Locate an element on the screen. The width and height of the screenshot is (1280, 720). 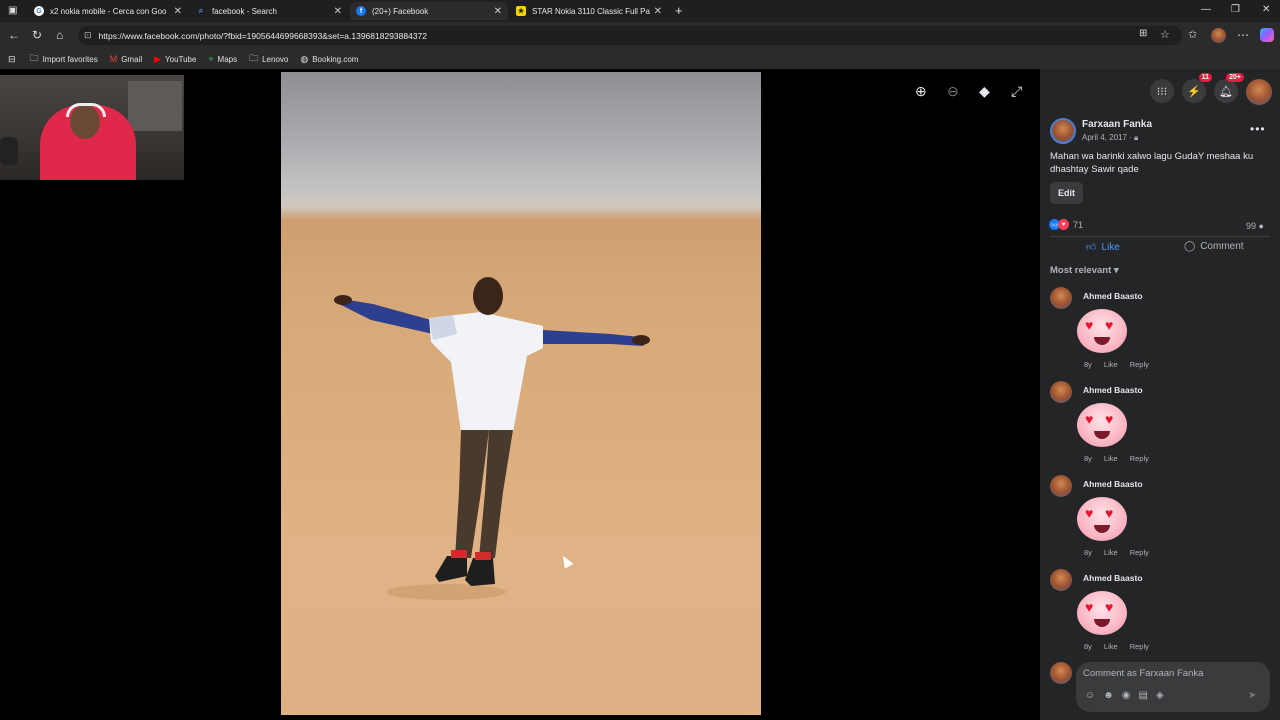
post-author: Farxaan Fanka is located at coordinates (1117, 124).